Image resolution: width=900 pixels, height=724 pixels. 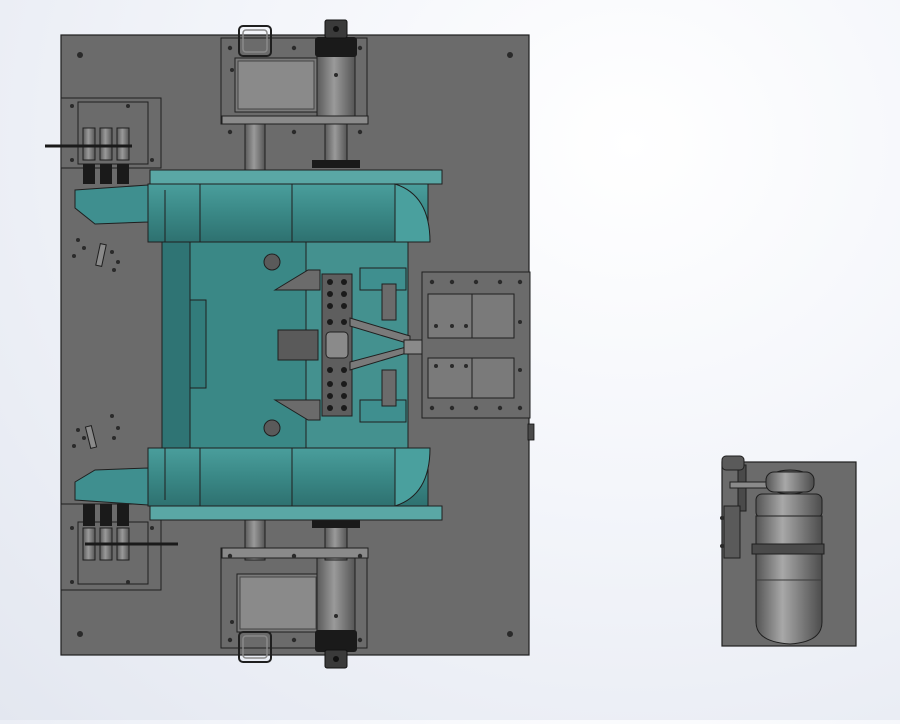 What do you see at coordinates (336, 47) in the screenshot?
I see `top-cylinder-cap` at bounding box center [336, 47].